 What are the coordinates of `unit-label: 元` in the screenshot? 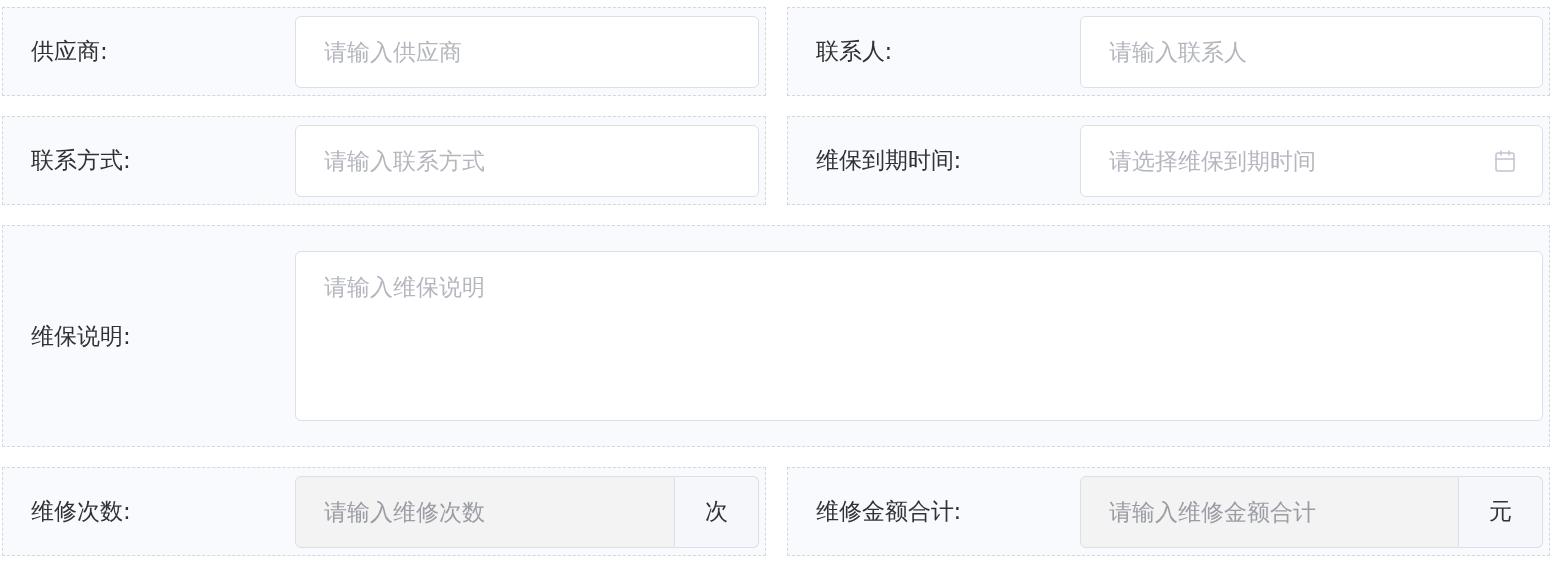 It's located at (1501, 511).